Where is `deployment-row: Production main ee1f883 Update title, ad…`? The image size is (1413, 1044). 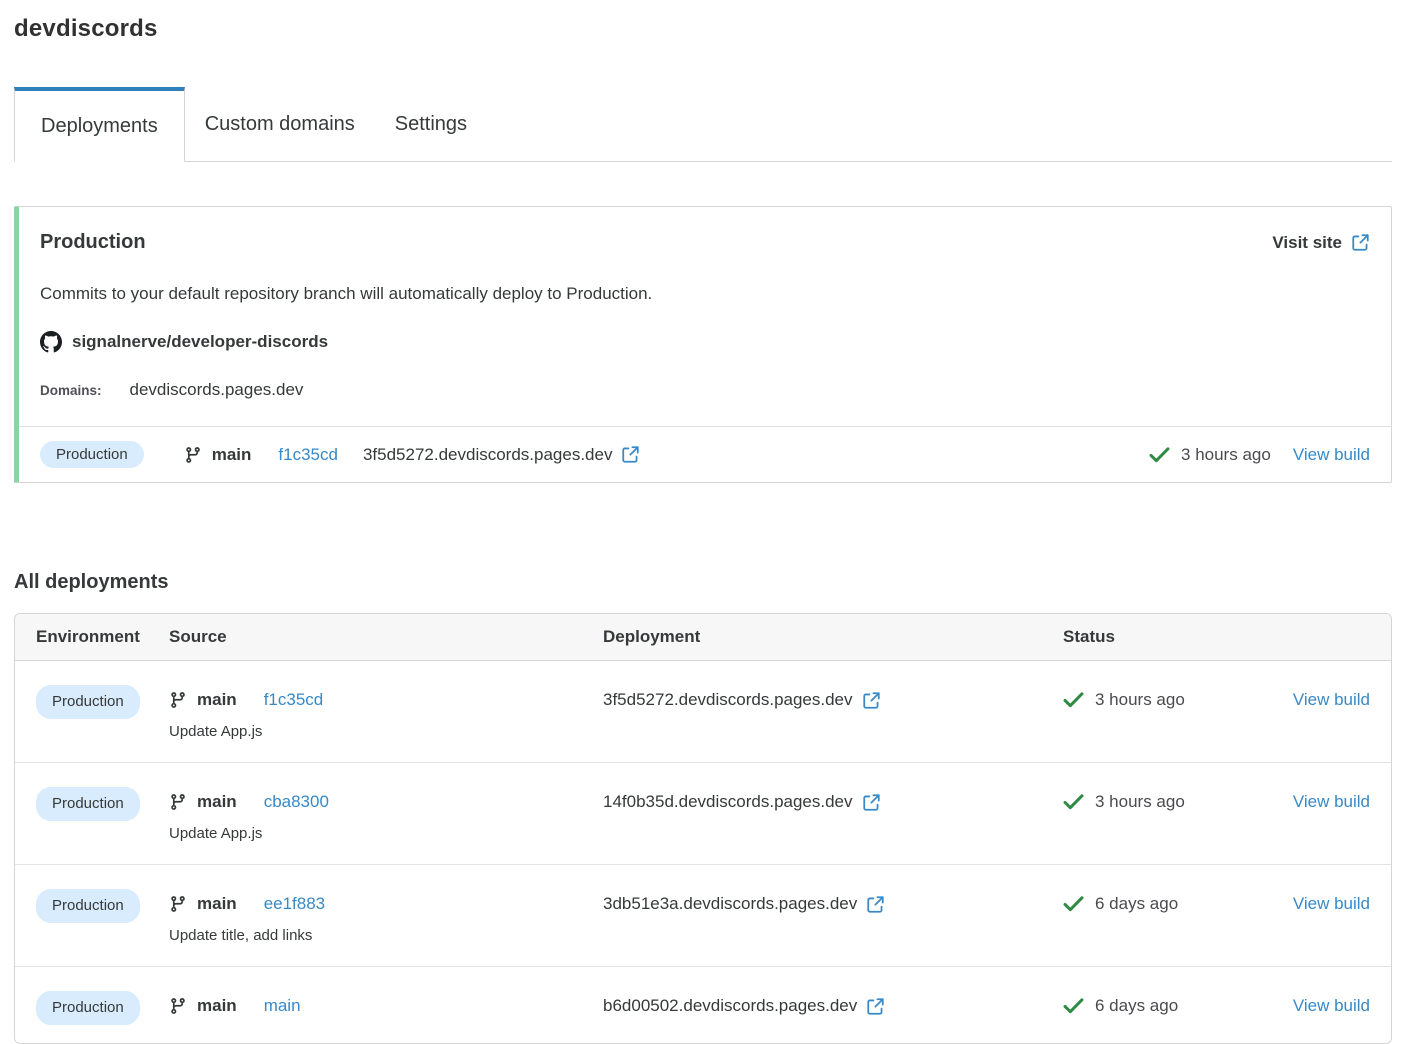
deployment-row: Production main ee1f883 Update title, ad… is located at coordinates (703, 916).